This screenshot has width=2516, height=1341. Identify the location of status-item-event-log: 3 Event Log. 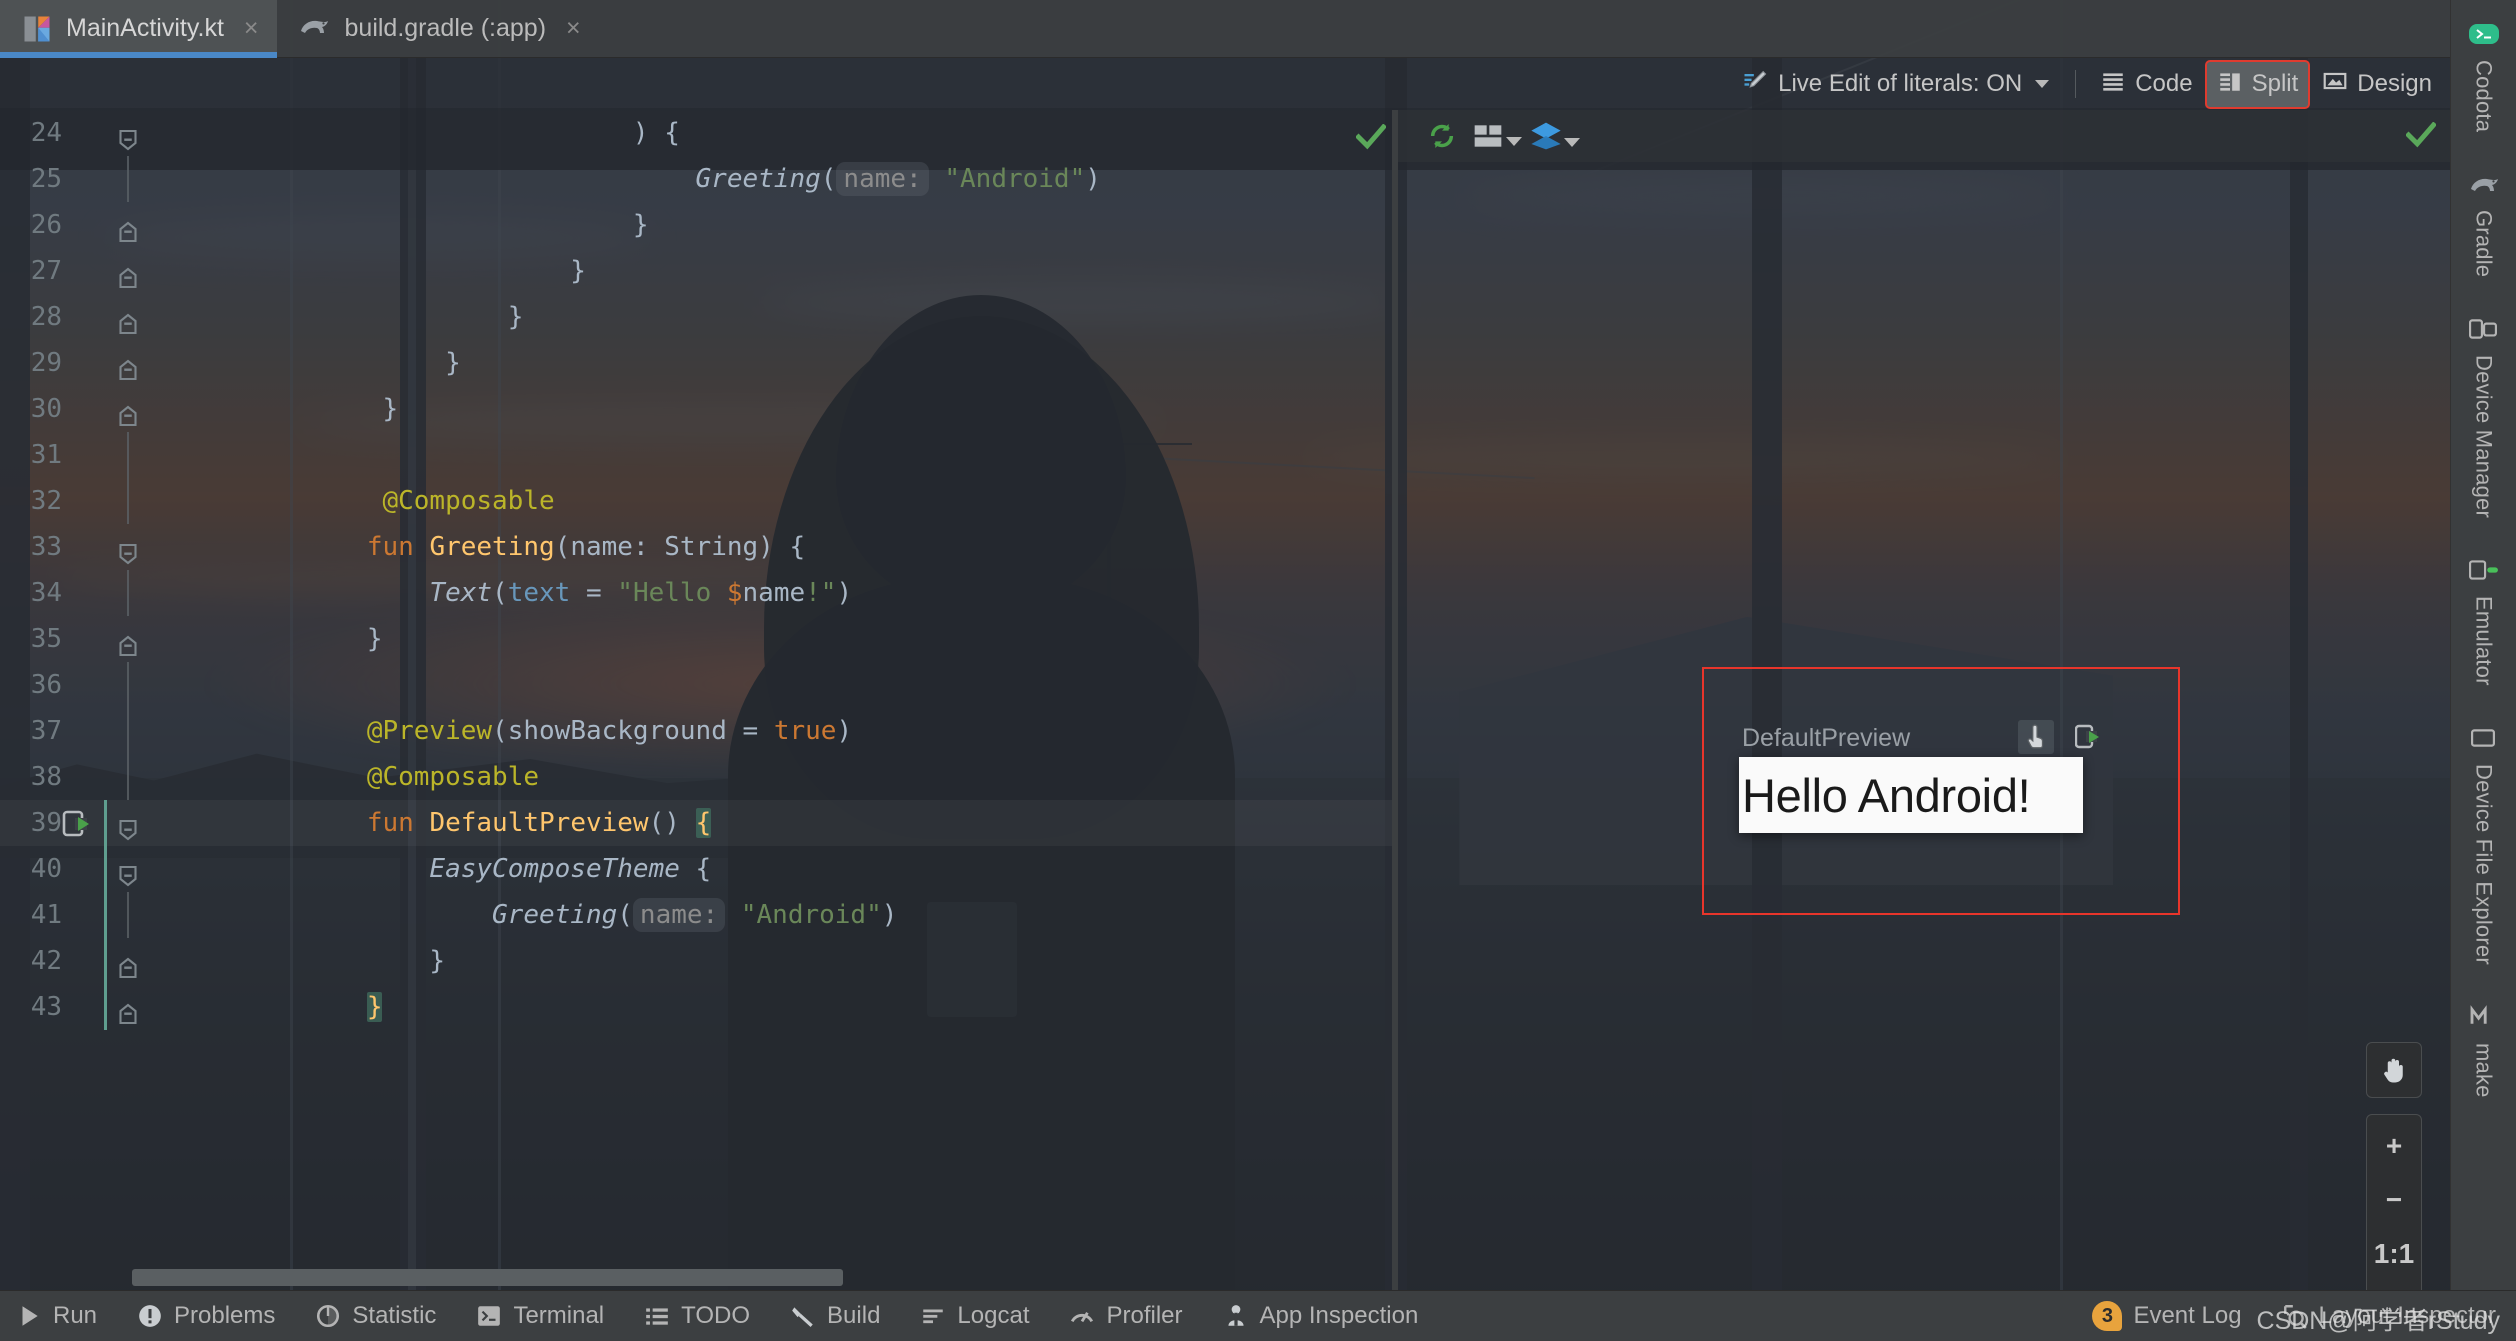
(2168, 1316).